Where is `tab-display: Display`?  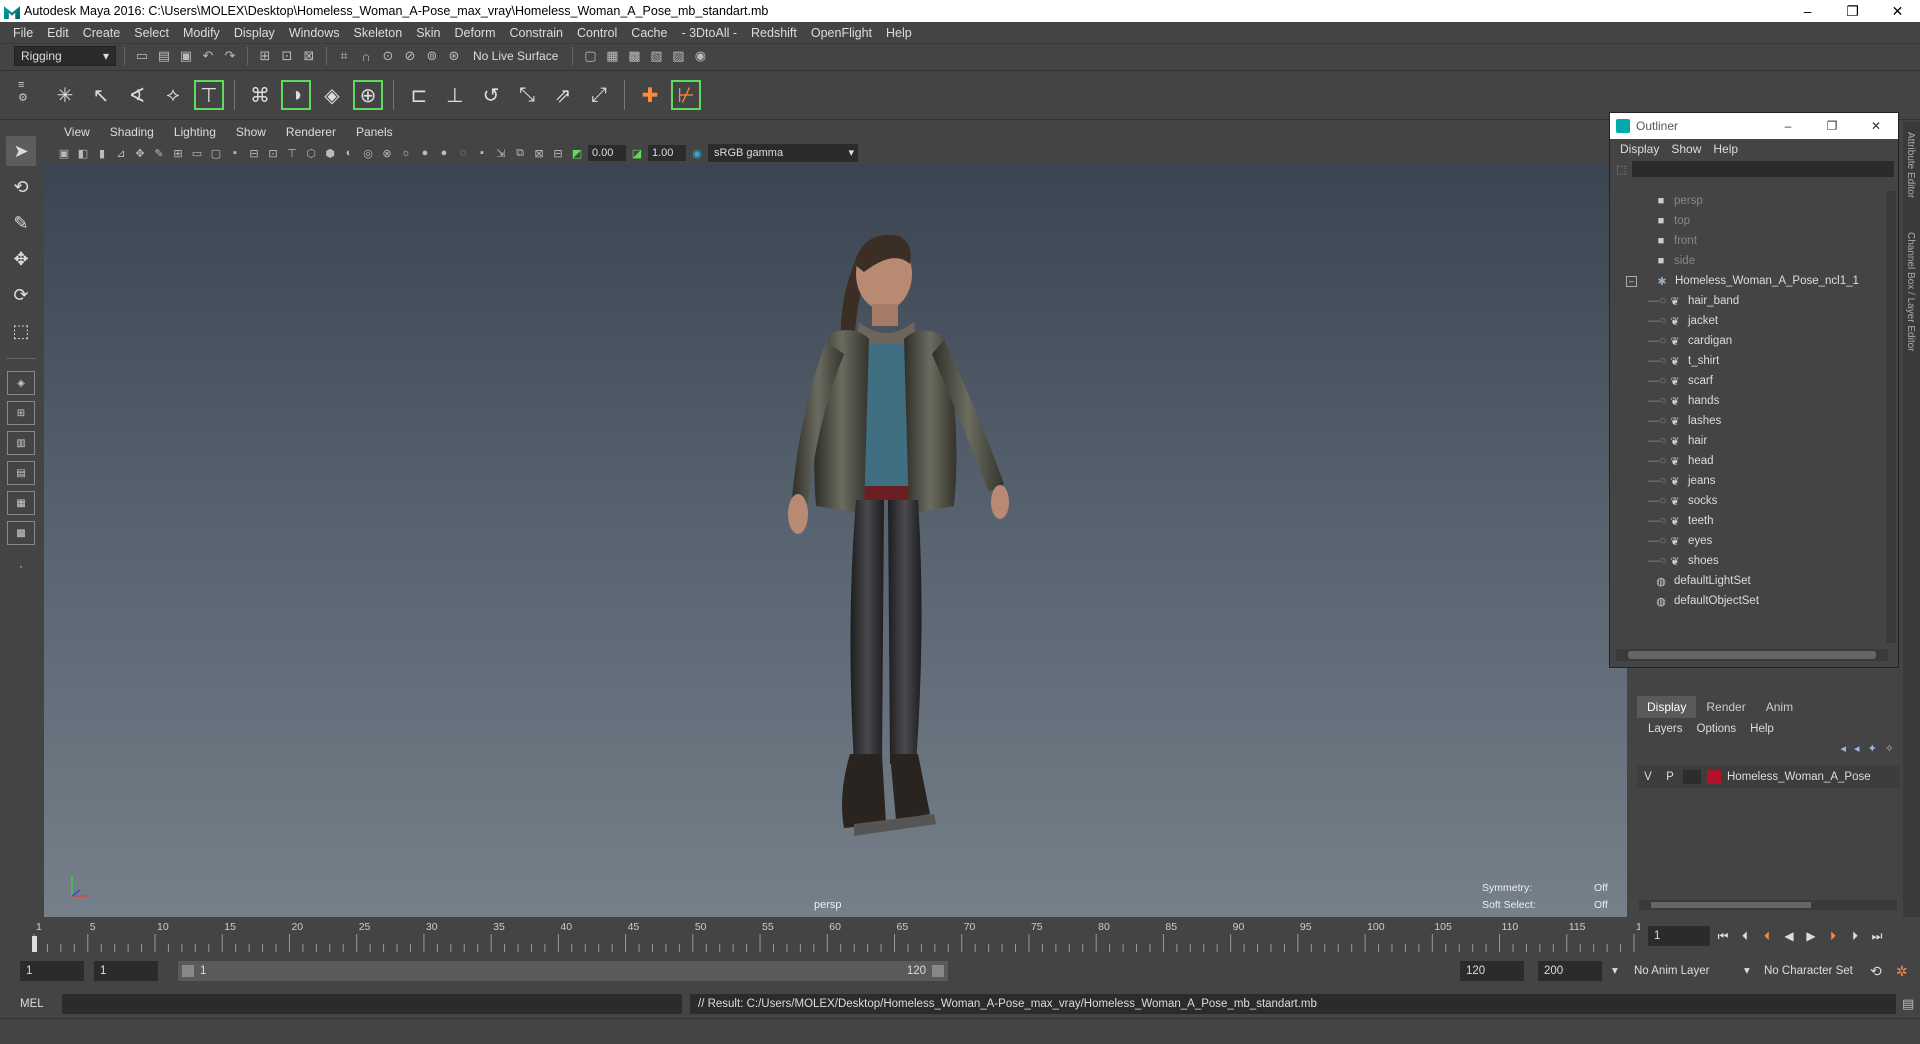
tab-display: Display is located at coordinates (1667, 707).